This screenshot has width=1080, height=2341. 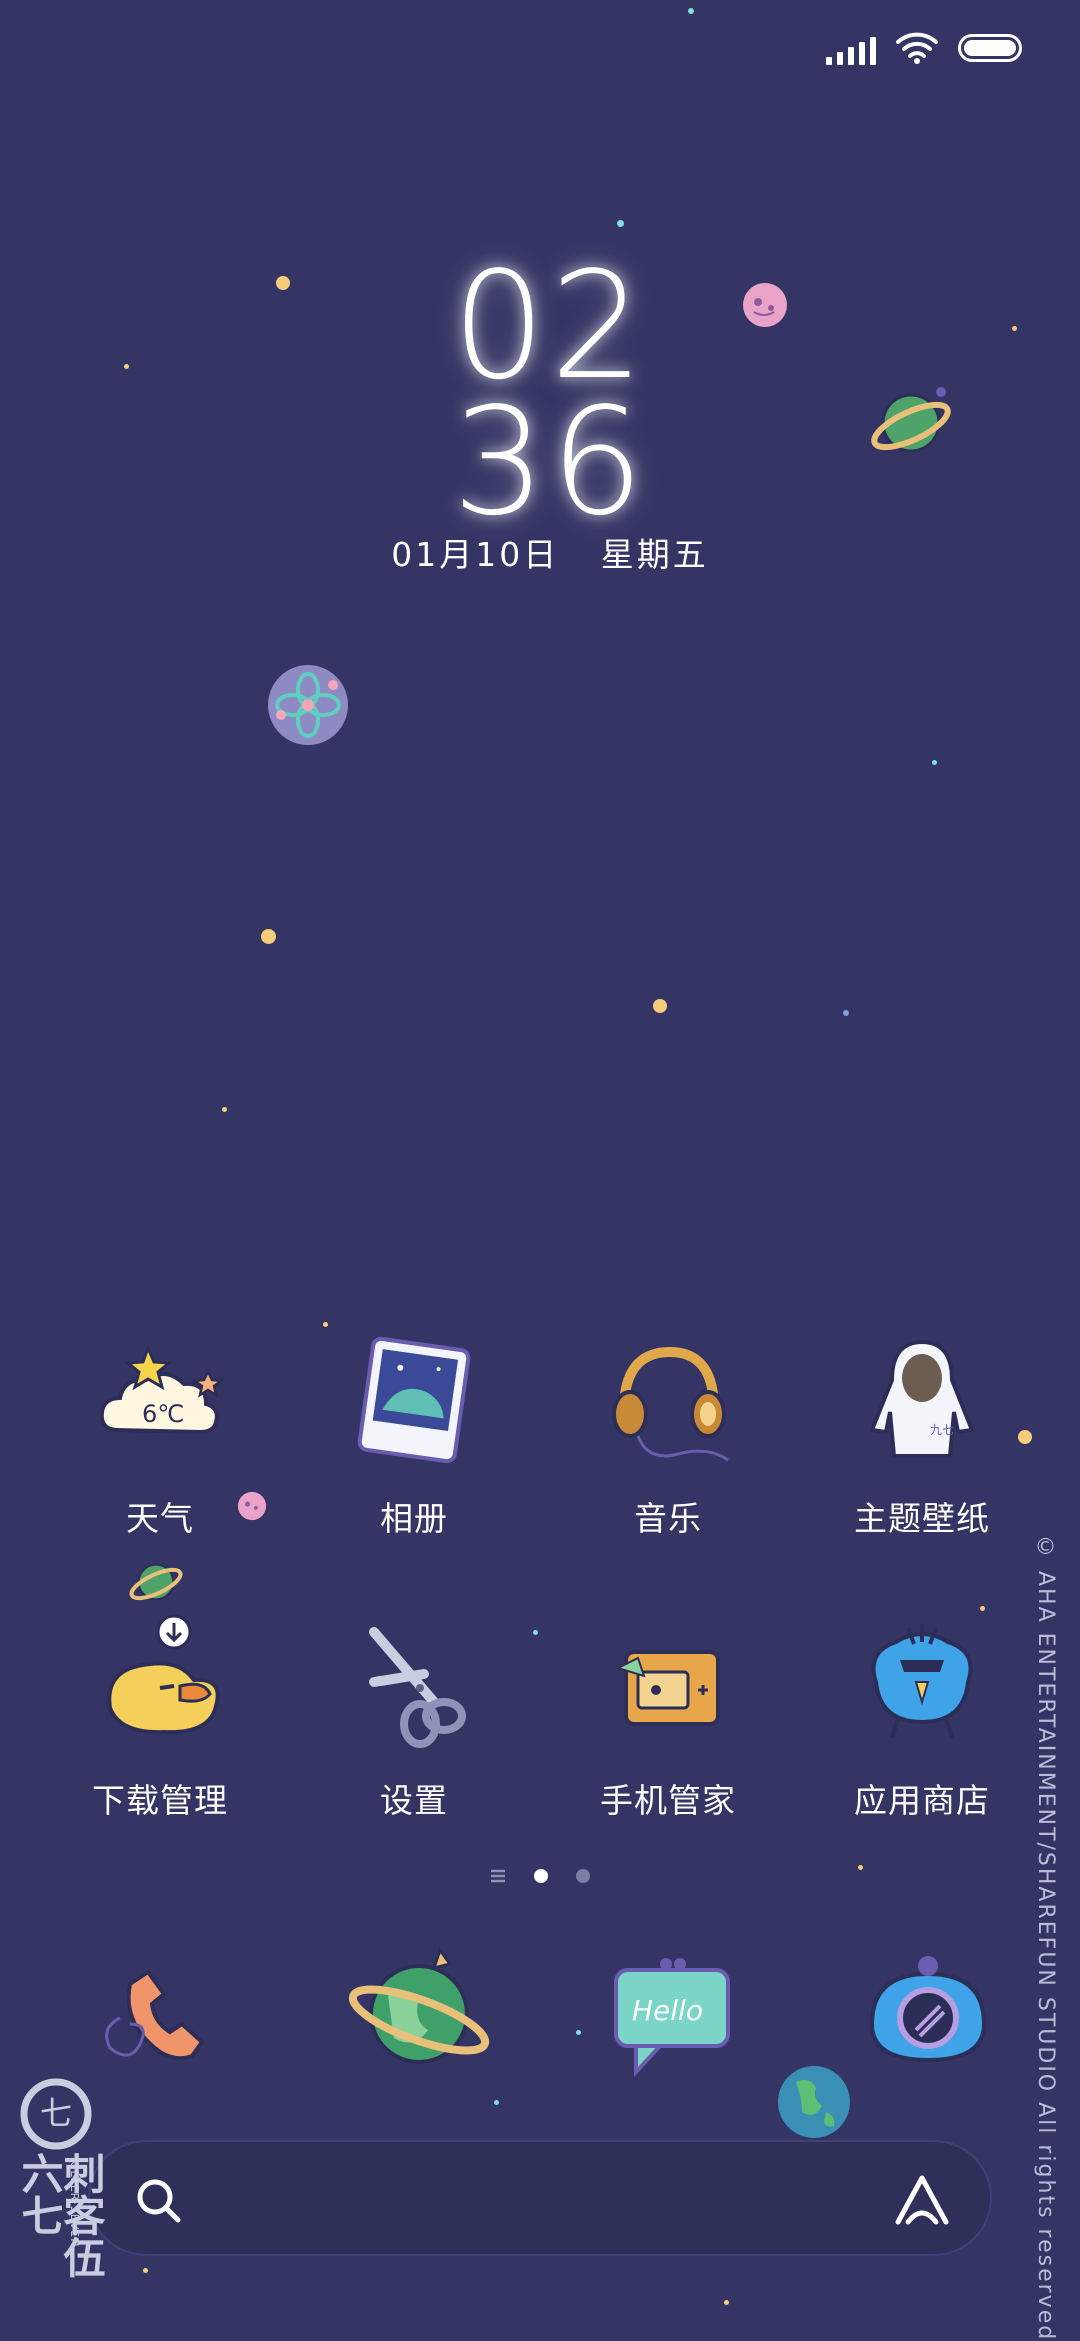 What do you see at coordinates (540, 2198) in the screenshot?
I see `search-bar` at bounding box center [540, 2198].